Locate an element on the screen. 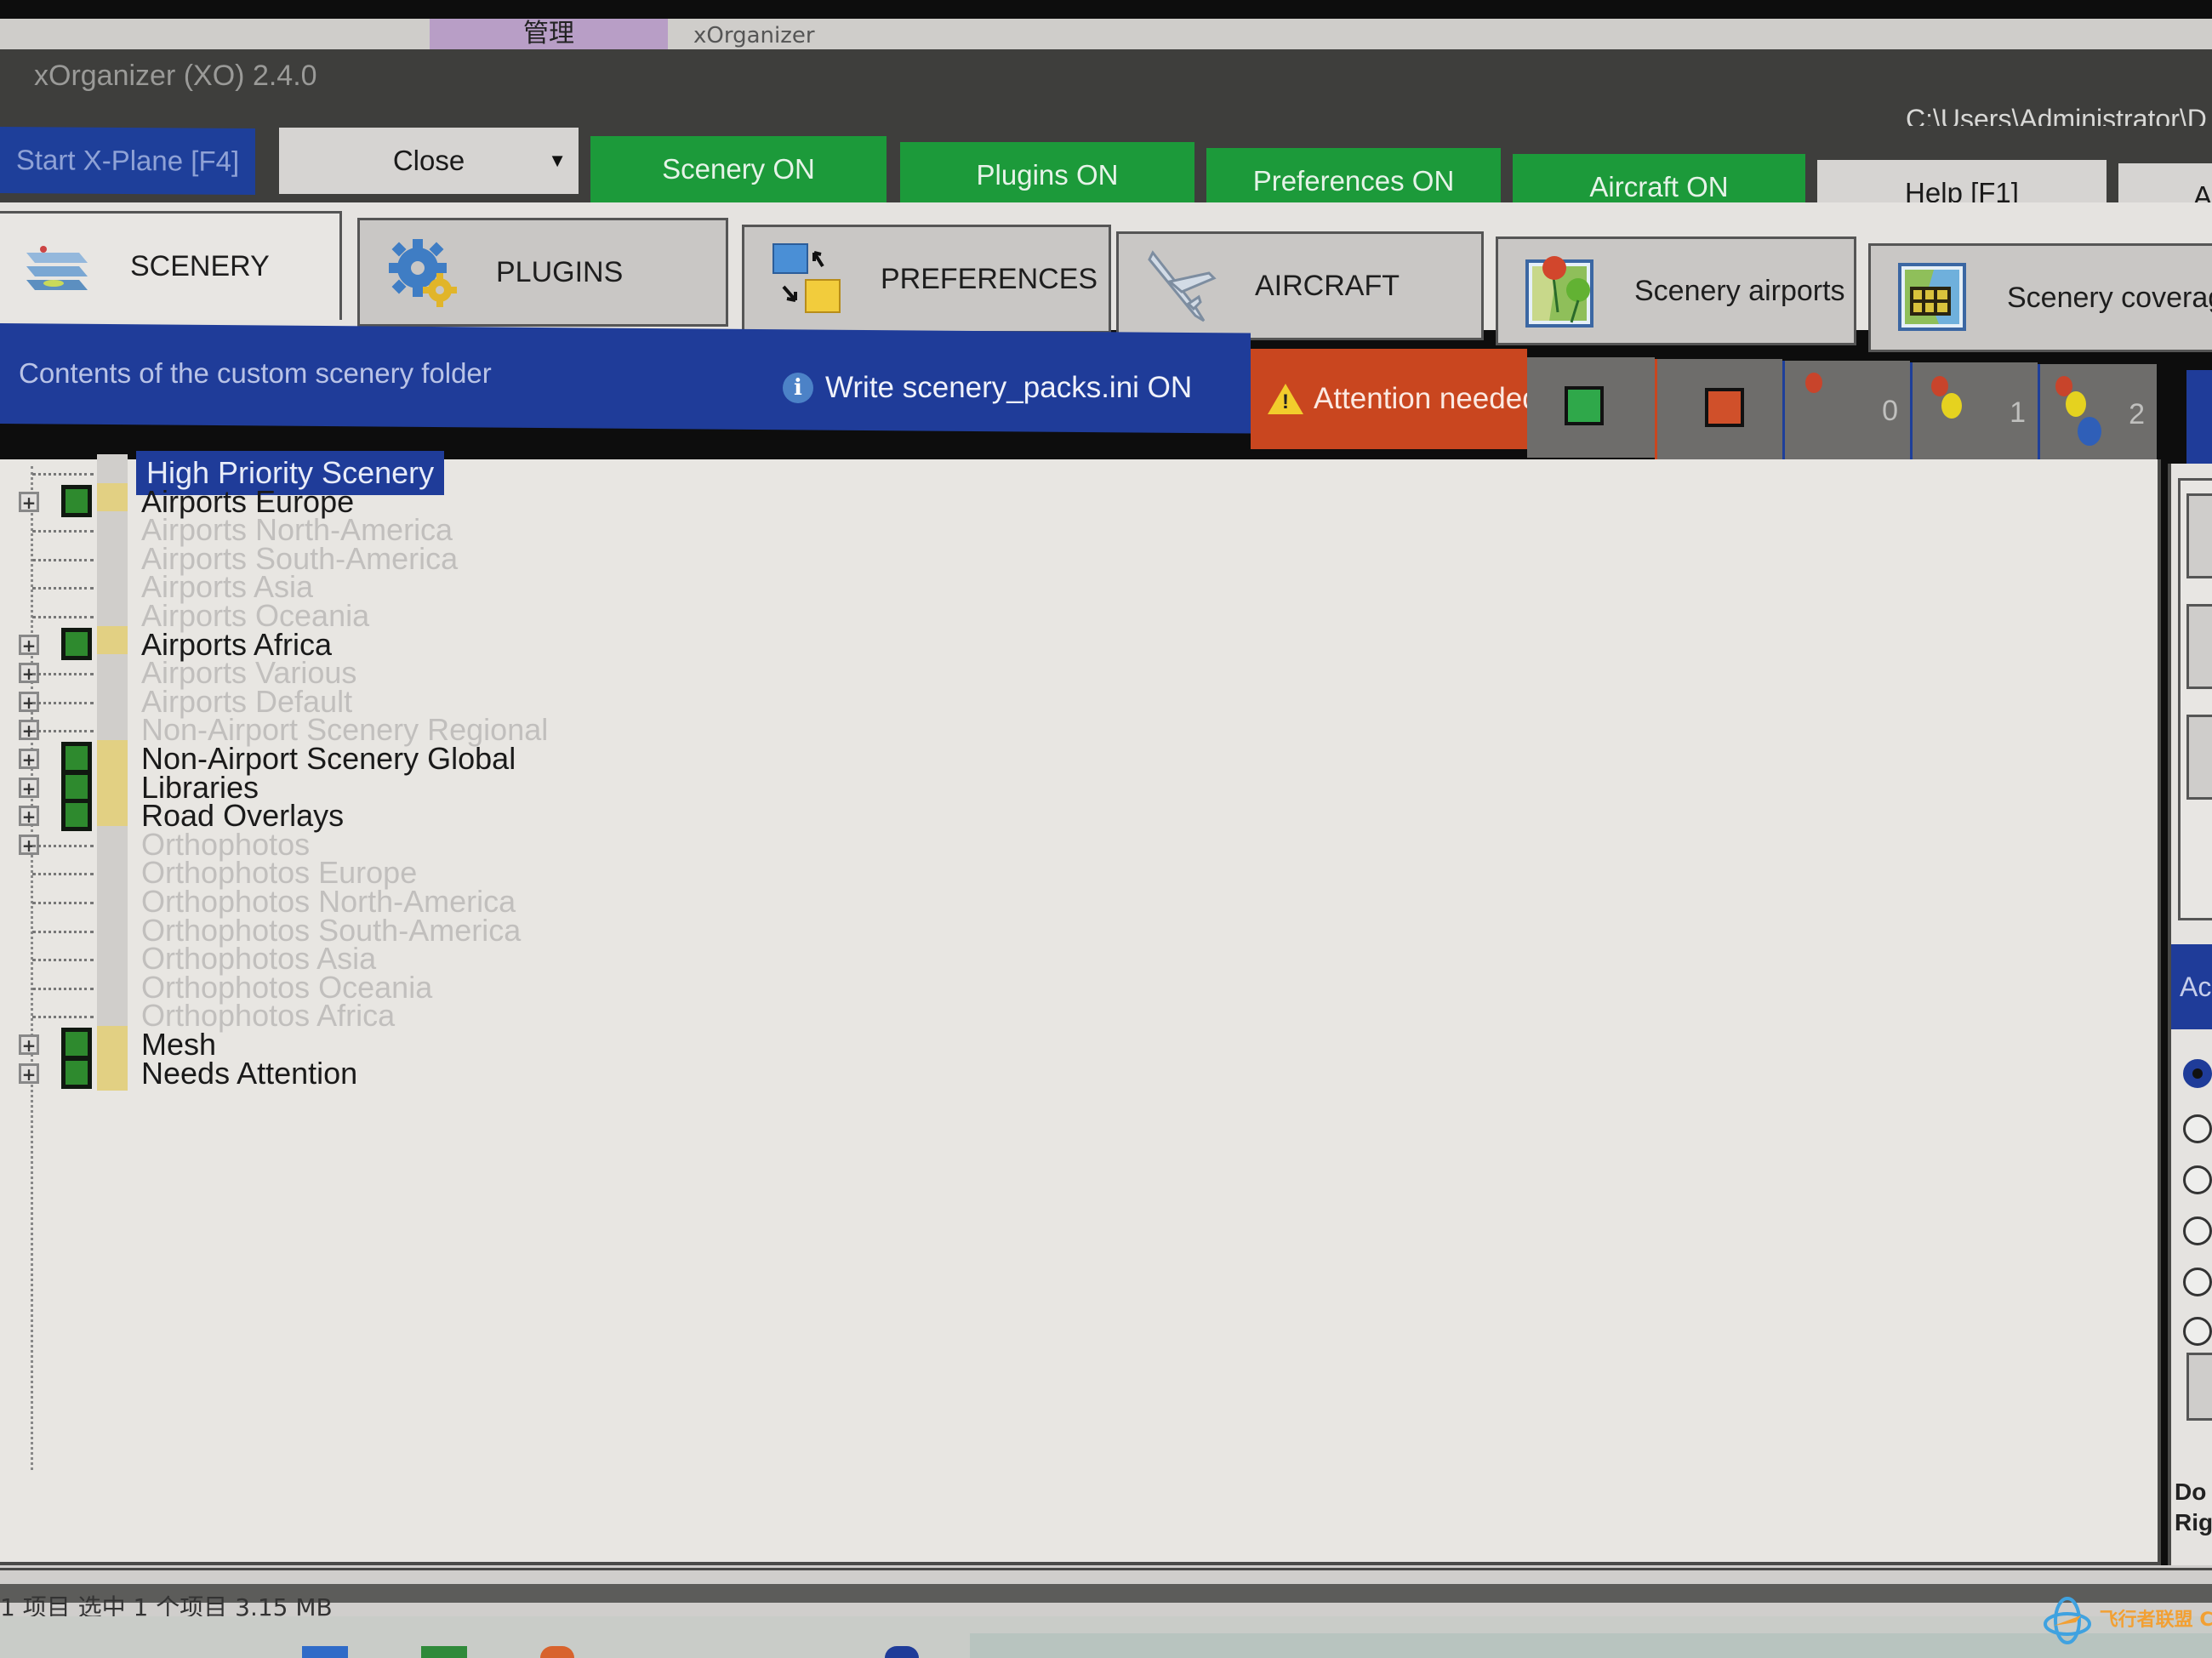 The image size is (2212, 1658). tab-preferences: PREFERENCES is located at coordinates (926, 279).